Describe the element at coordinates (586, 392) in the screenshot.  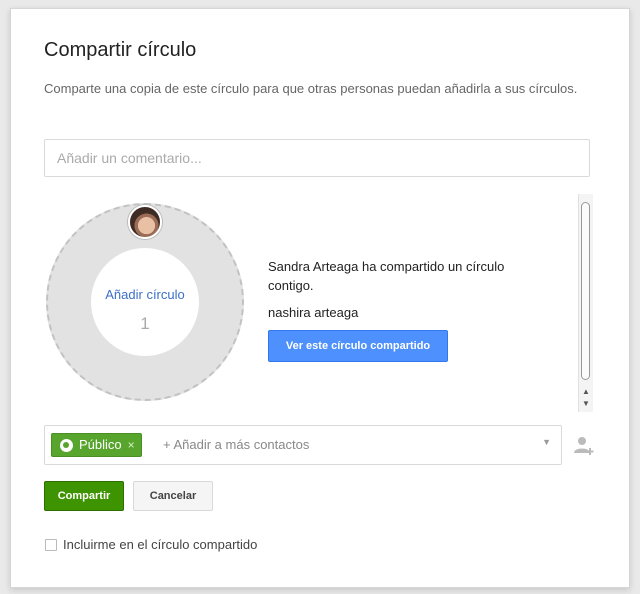
I see `scroll-up-arrow-icon: ▲` at that location.